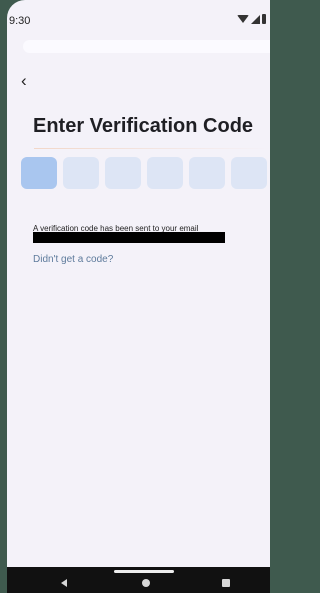 The height and width of the screenshot is (593, 320). What do you see at coordinates (152, 148) in the screenshot?
I see `title-divider` at bounding box center [152, 148].